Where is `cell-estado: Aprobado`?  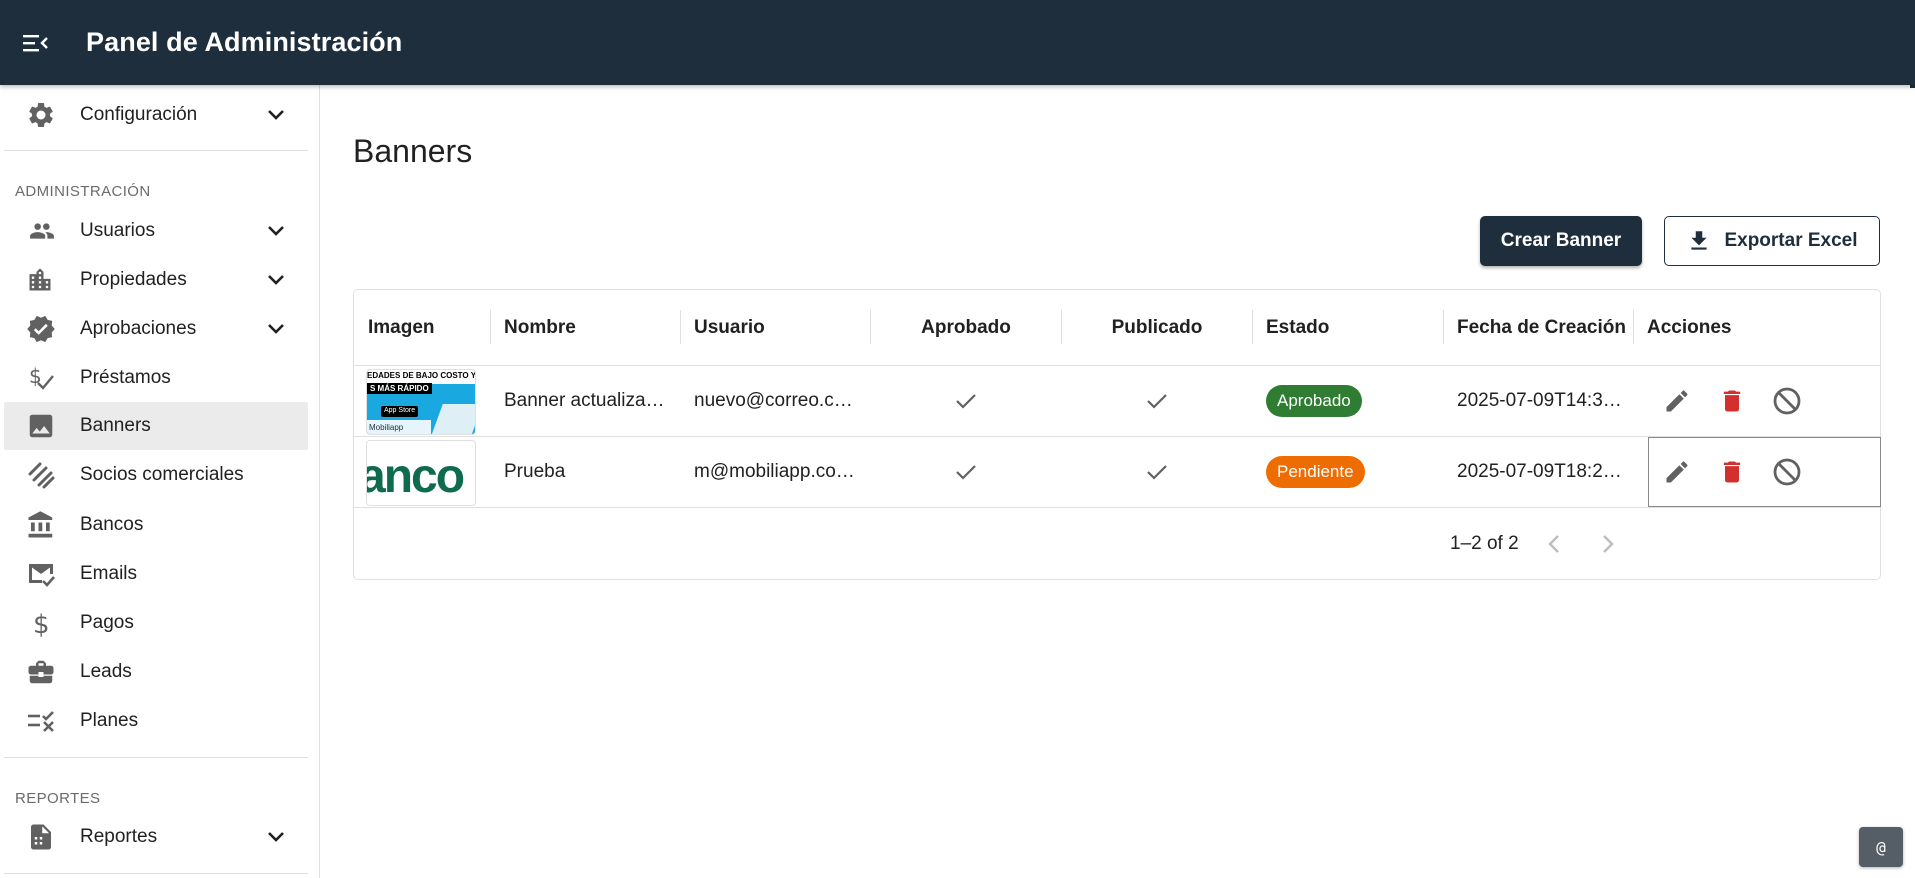 cell-estado: Aprobado is located at coordinates (1351, 401).